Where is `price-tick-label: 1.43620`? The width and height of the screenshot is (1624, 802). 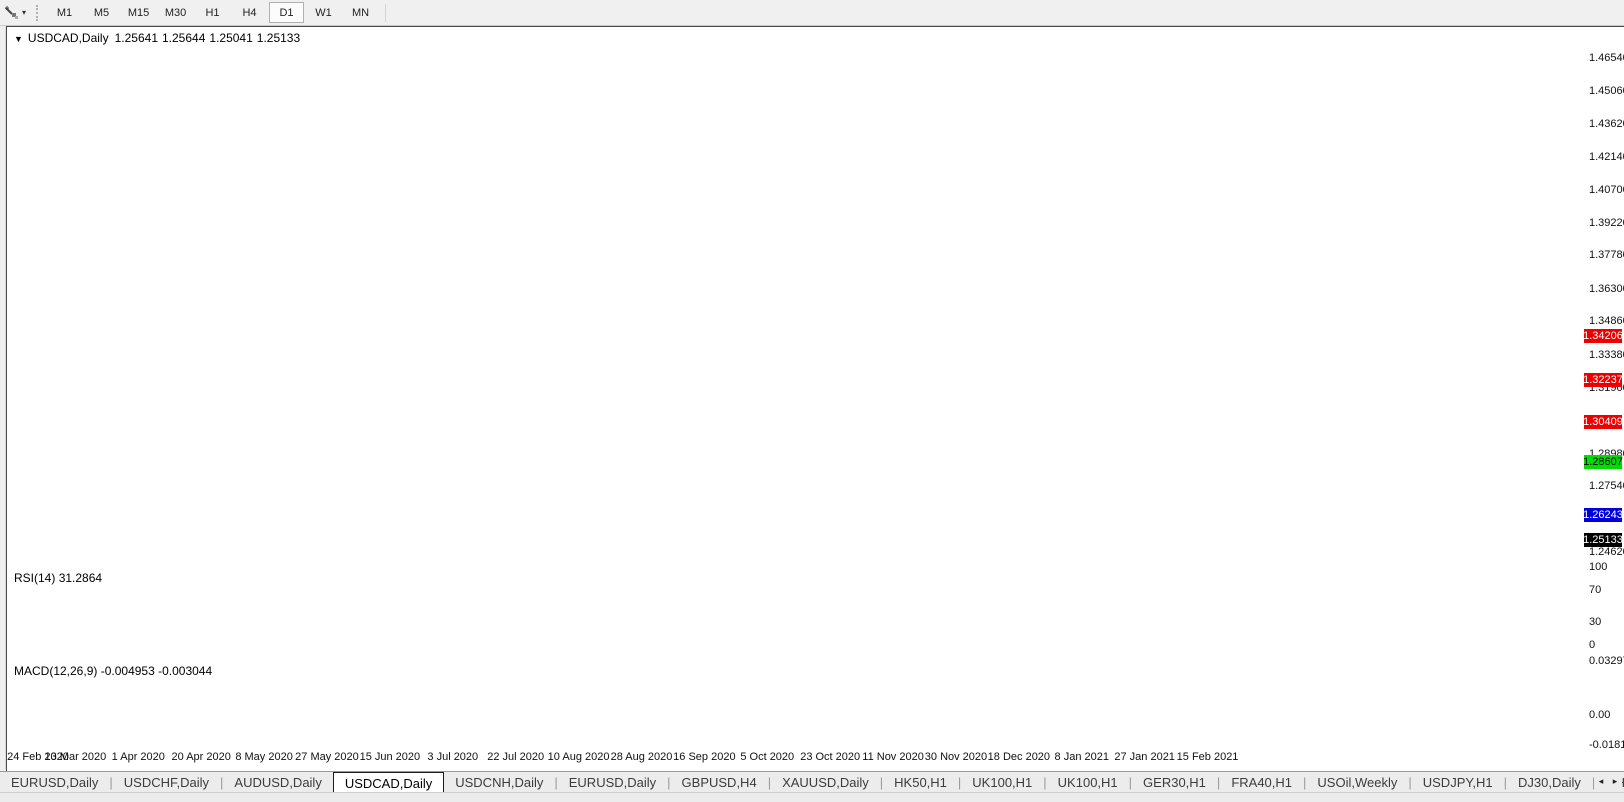 price-tick-label: 1.43620 is located at coordinates (1606, 123).